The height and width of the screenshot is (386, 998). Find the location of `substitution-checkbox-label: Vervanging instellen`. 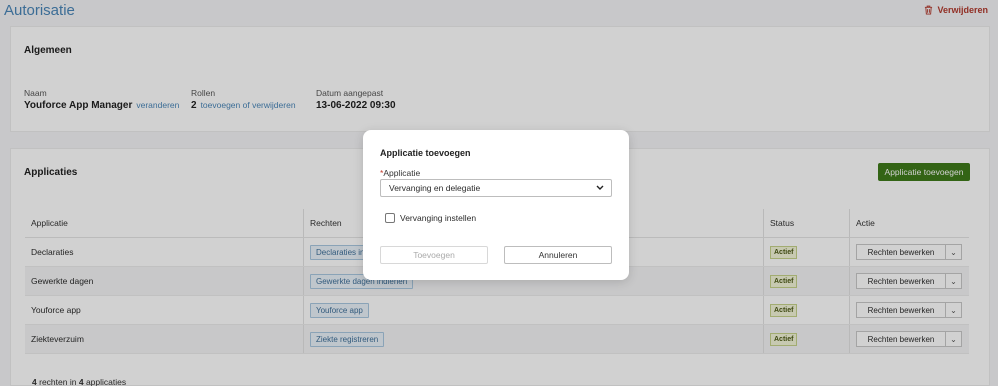

substitution-checkbox-label: Vervanging instellen is located at coordinates (438, 218).